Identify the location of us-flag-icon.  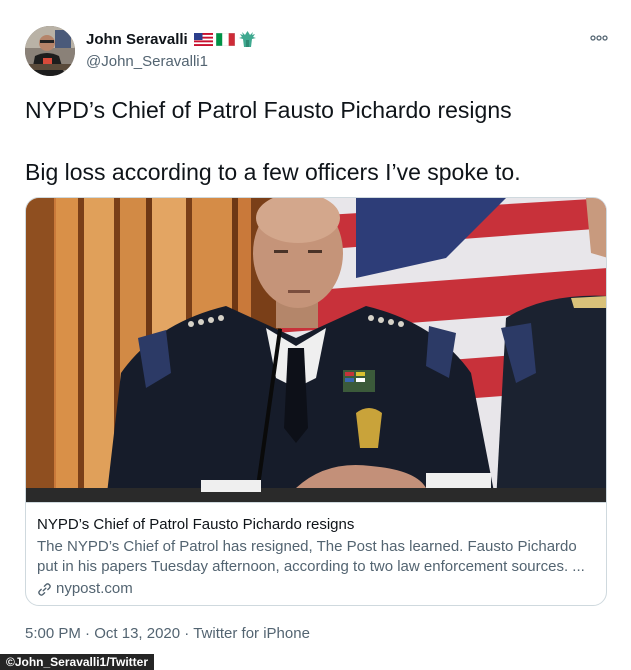
(203, 39).